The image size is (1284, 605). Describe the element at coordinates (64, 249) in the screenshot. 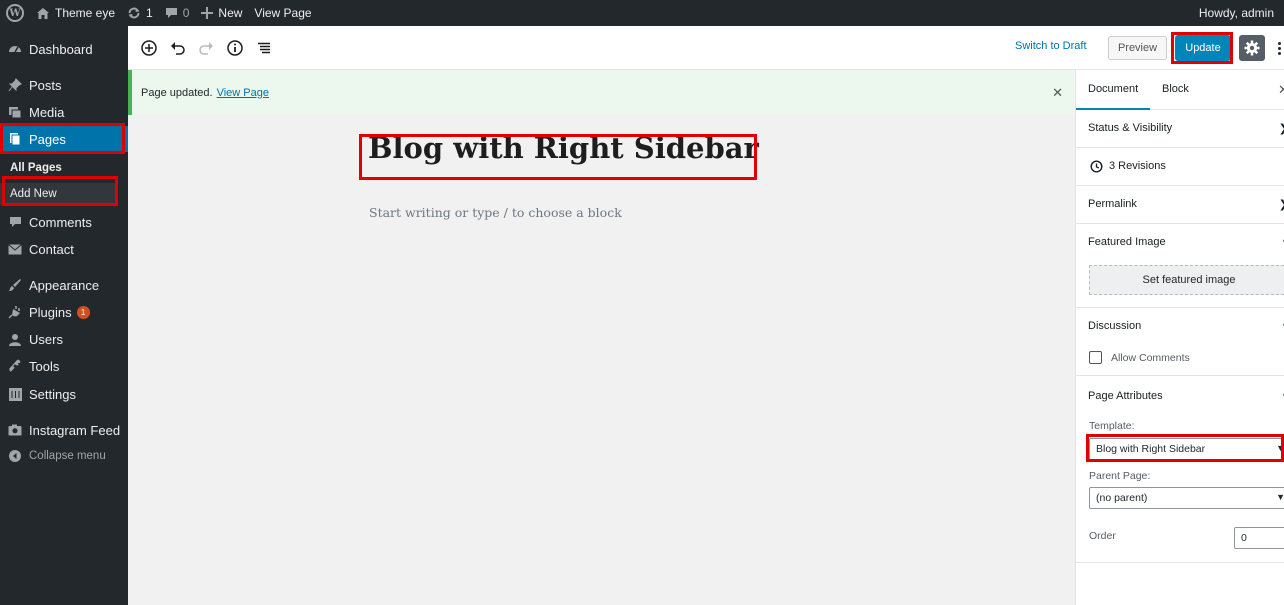

I see `menu-item-contact: Contact` at that location.